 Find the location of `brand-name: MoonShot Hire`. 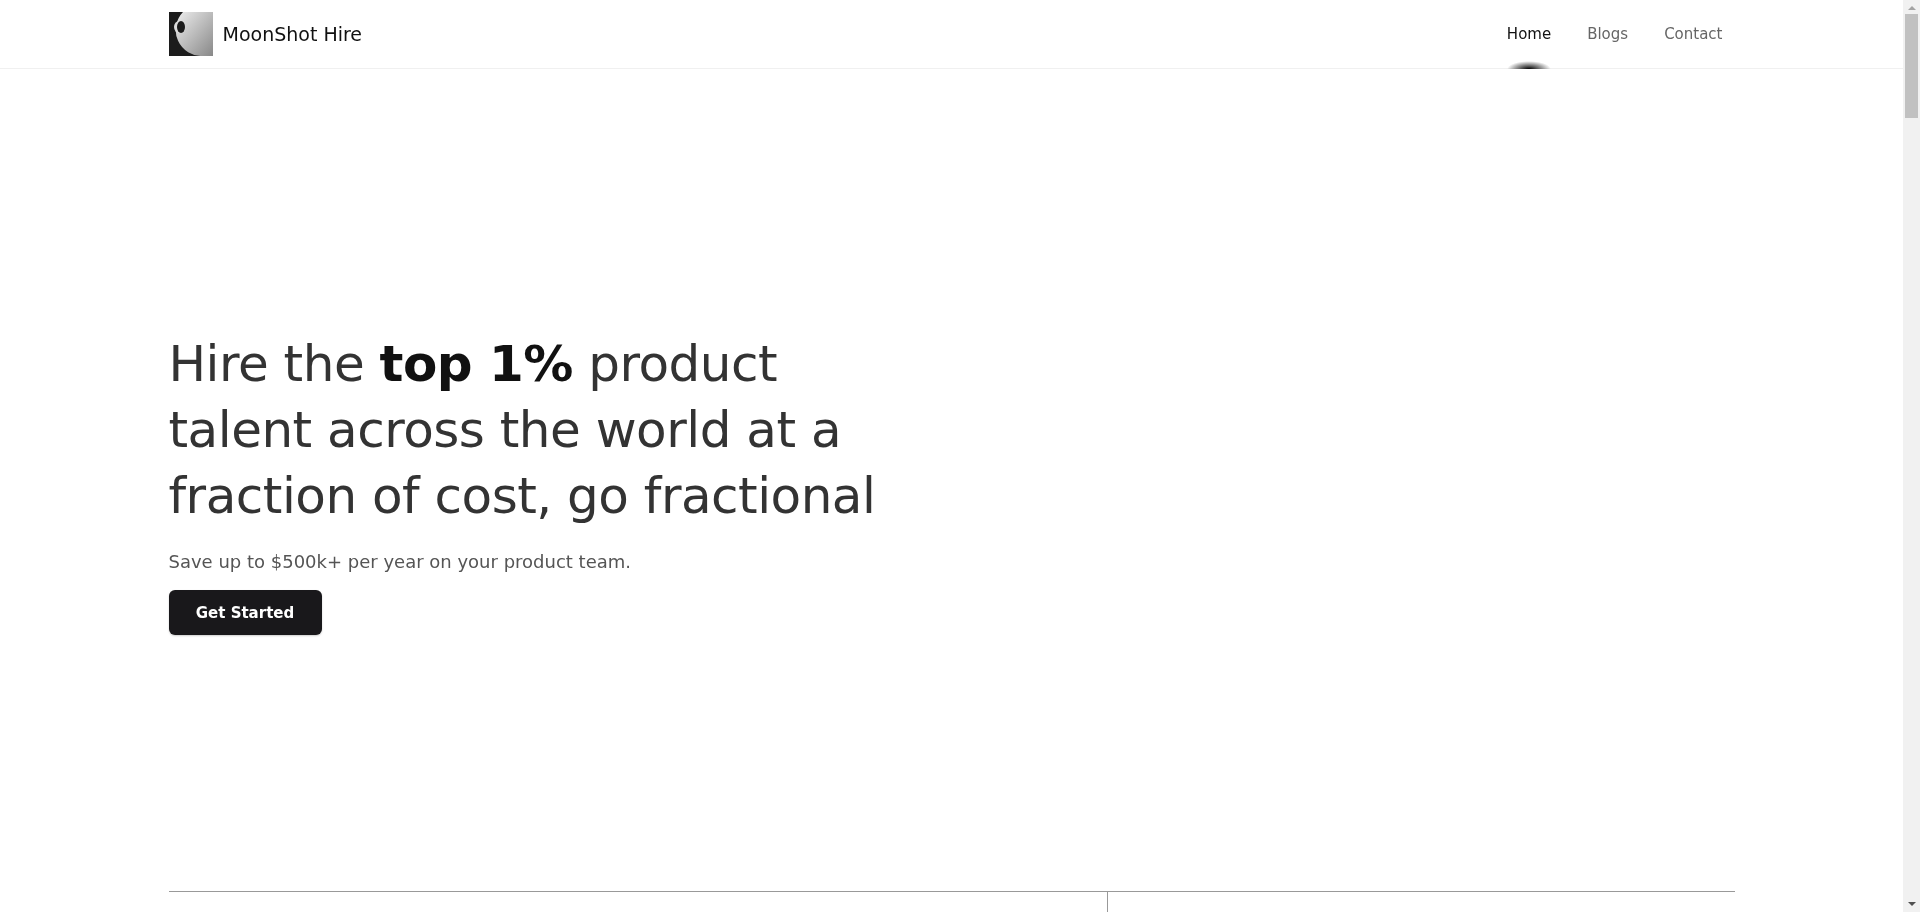

brand-name: MoonShot Hire is located at coordinates (292, 34).